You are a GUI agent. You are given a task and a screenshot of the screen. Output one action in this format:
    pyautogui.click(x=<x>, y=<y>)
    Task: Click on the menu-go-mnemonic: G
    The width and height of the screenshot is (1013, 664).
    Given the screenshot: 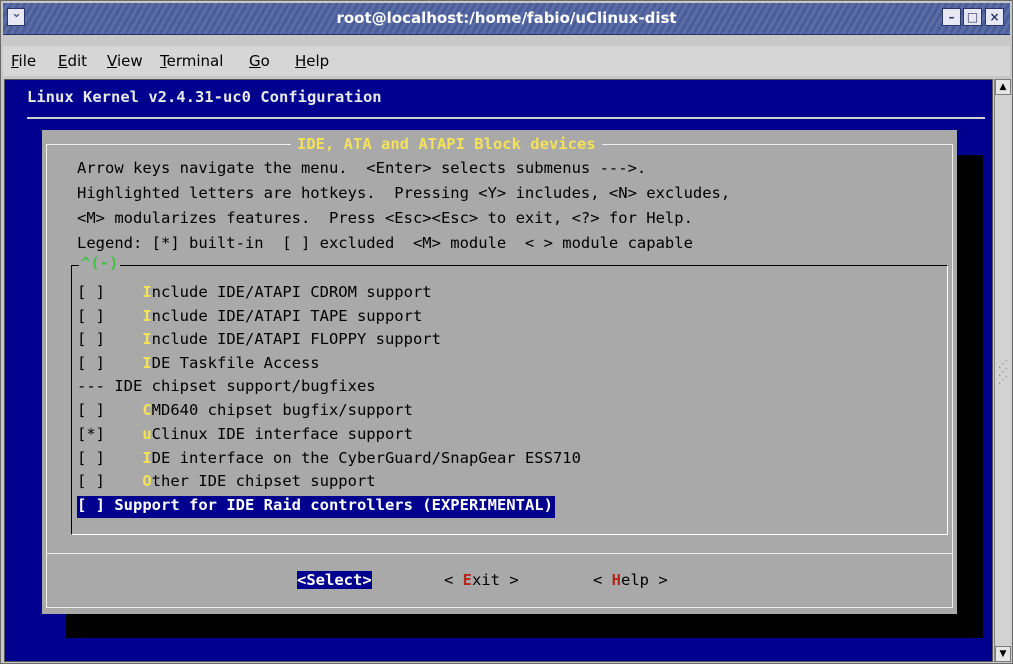 What is the action you would take?
    pyautogui.click(x=255, y=61)
    